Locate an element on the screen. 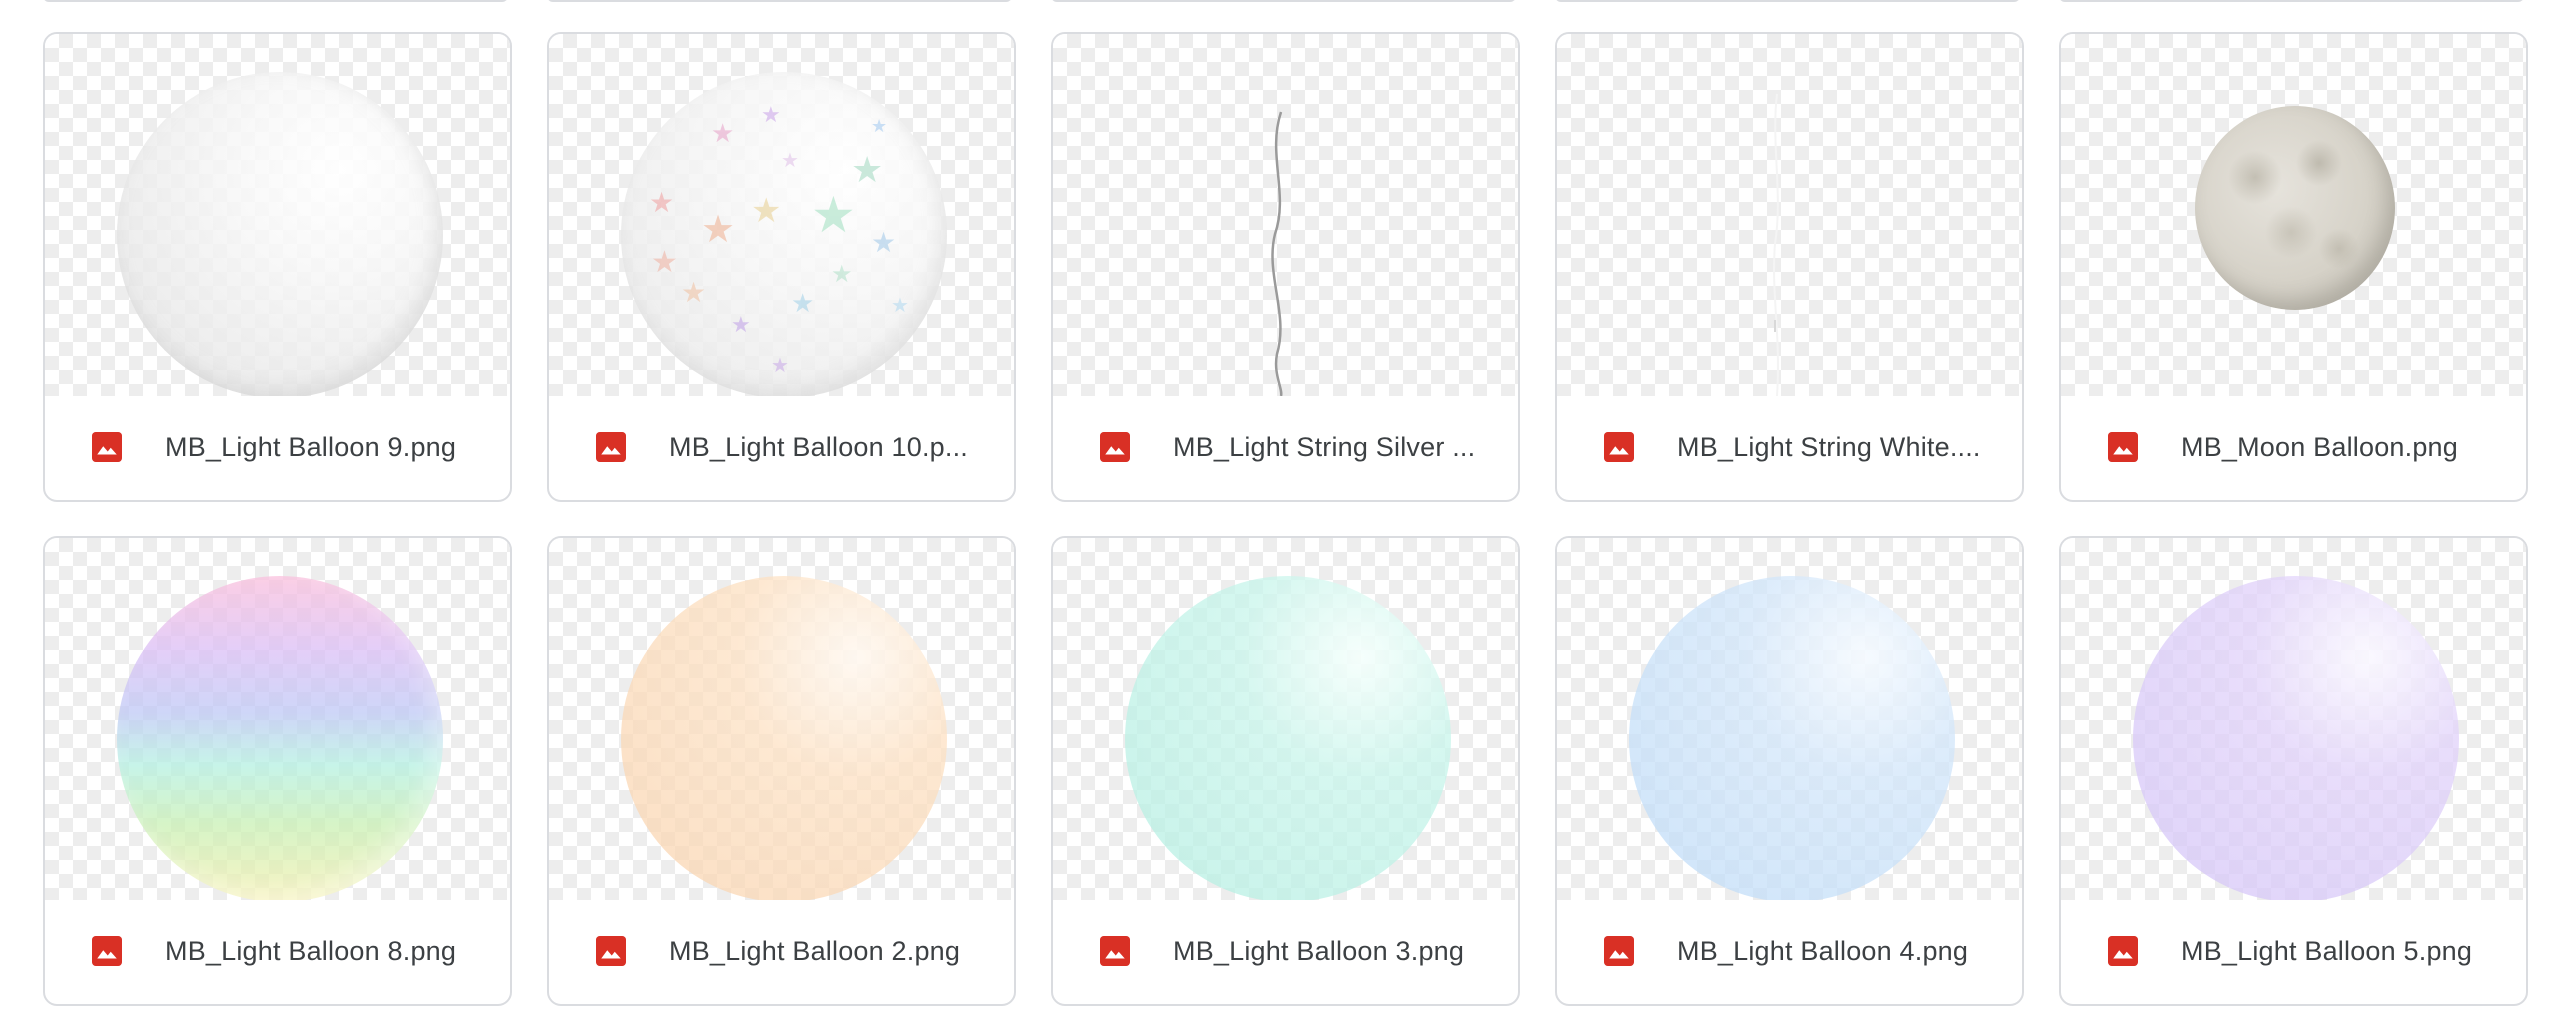 This screenshot has height=1026, width=2558. file-name: MB_Light Balloon 9.png is located at coordinates (311, 446).